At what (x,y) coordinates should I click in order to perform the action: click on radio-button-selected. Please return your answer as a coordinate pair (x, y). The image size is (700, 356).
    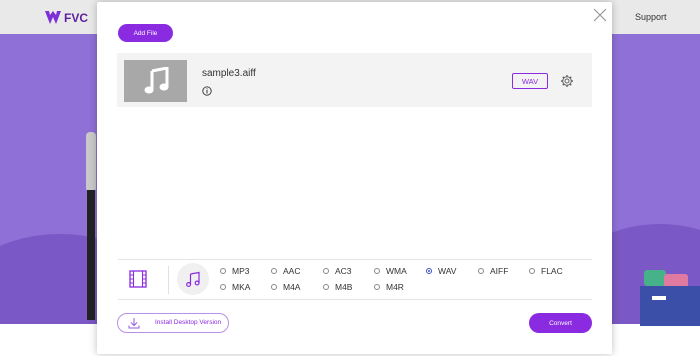
    Looking at the image, I should click on (429, 271).